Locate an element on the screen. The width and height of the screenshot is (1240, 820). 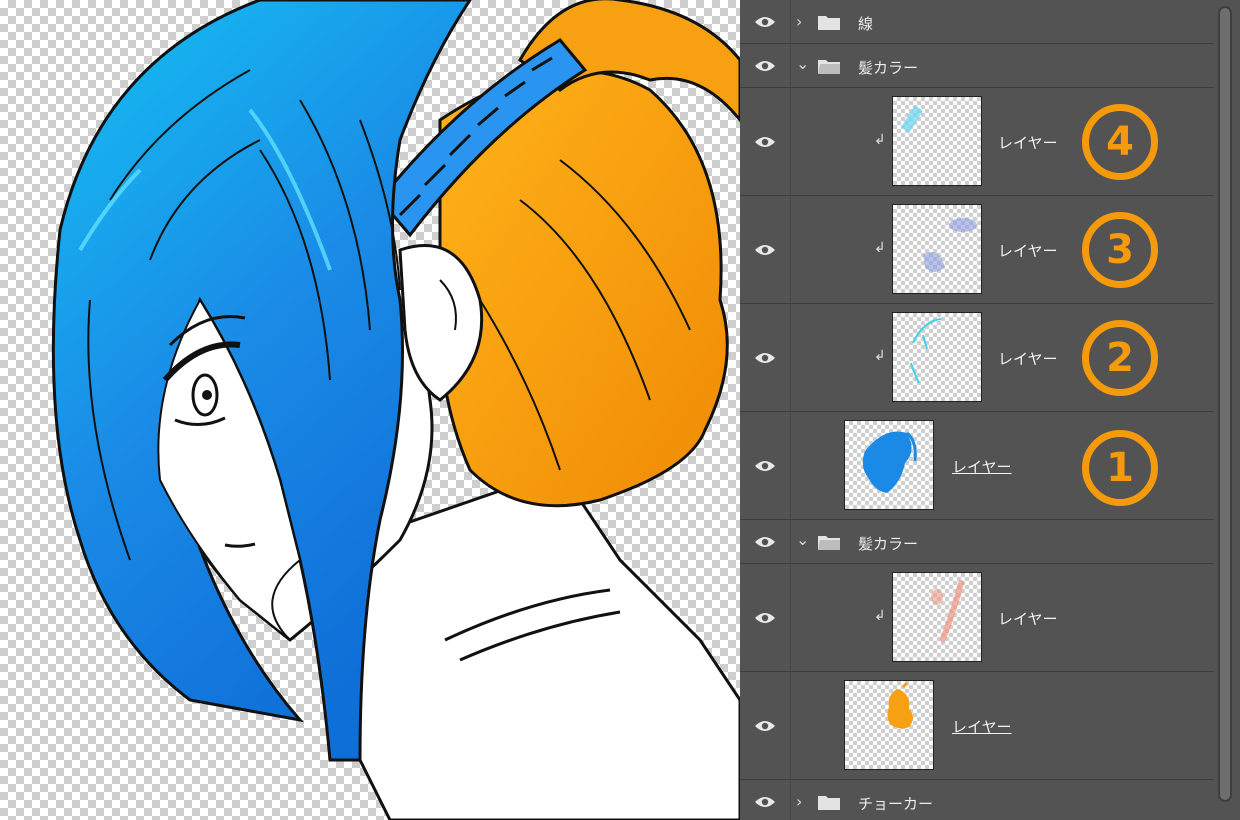
layer-item: ↲ レイヤー is located at coordinates (977, 618).